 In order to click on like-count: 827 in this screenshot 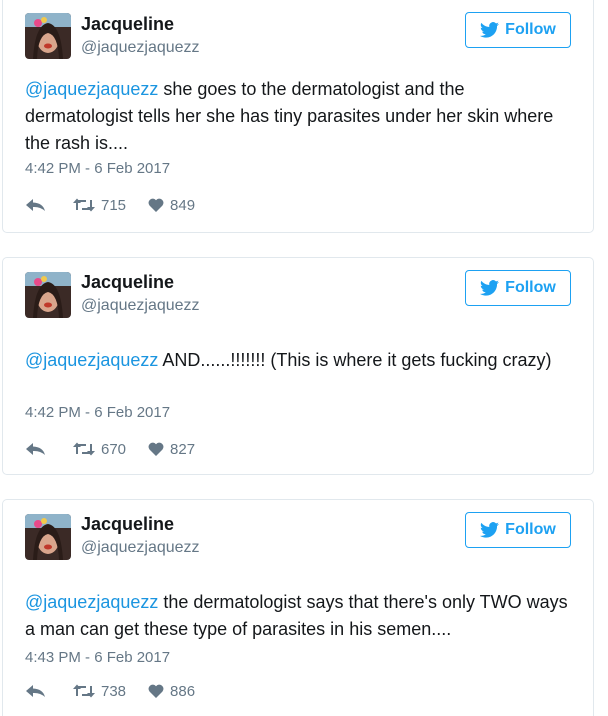, I will do `click(183, 449)`.